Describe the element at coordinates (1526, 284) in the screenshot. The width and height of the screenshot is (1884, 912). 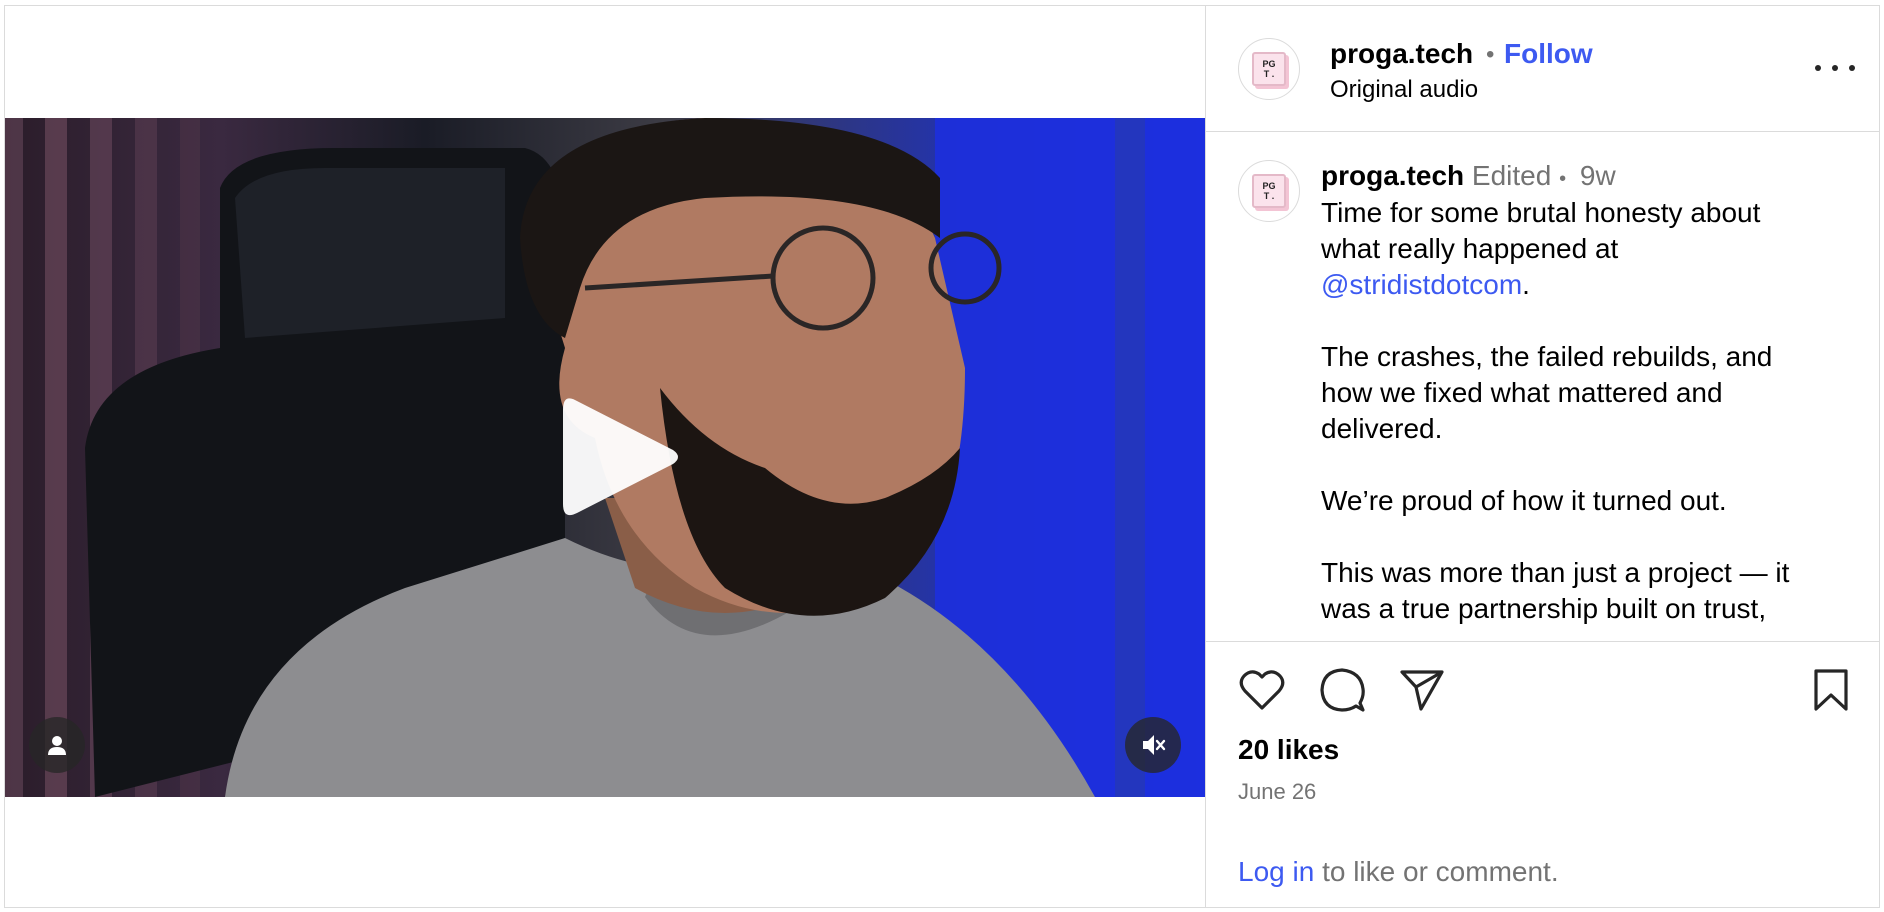
I see `caption-punctuation: .` at that location.